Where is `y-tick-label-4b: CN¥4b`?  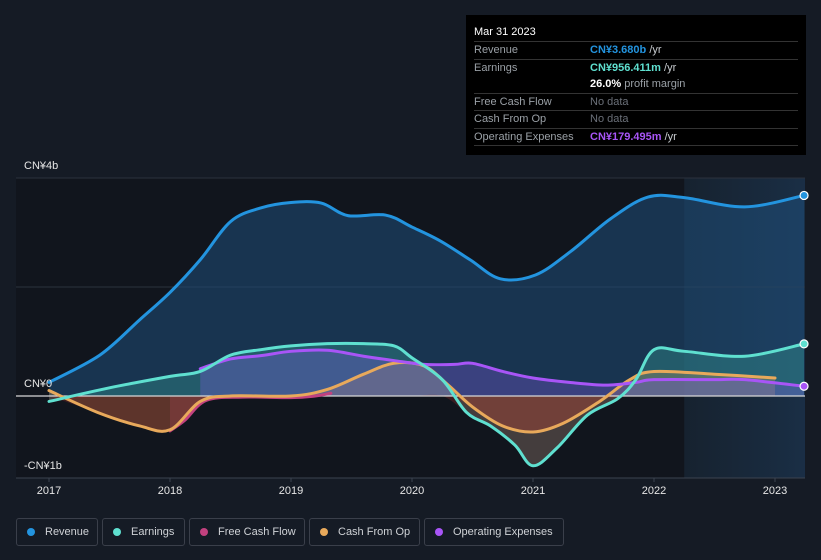
y-tick-label-4b: CN¥4b is located at coordinates (41, 166).